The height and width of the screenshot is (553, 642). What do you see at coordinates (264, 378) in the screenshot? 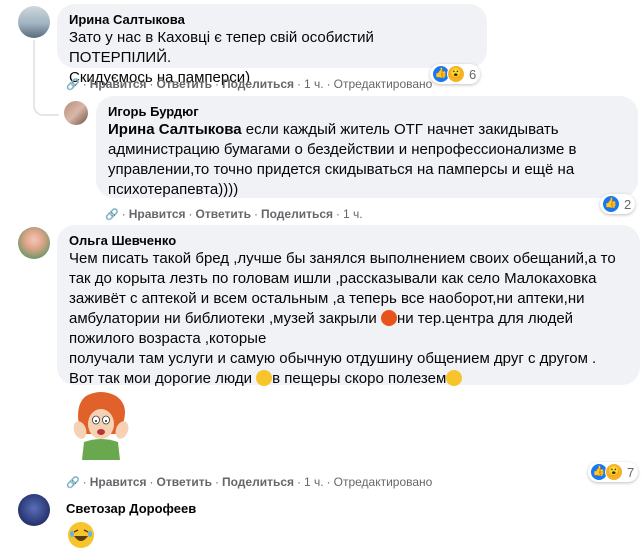
I see `grimace-emoji-icon` at bounding box center [264, 378].